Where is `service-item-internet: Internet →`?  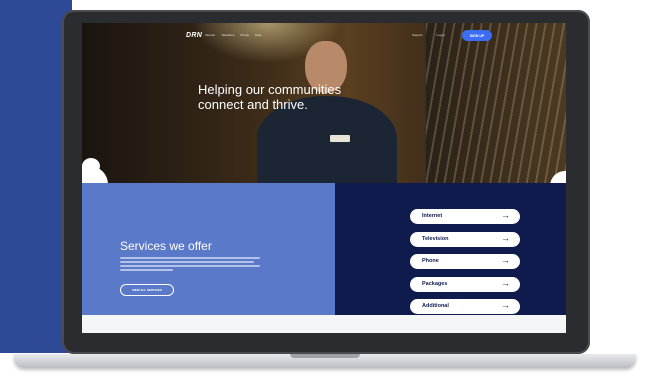 service-item-internet: Internet → is located at coordinates (465, 216).